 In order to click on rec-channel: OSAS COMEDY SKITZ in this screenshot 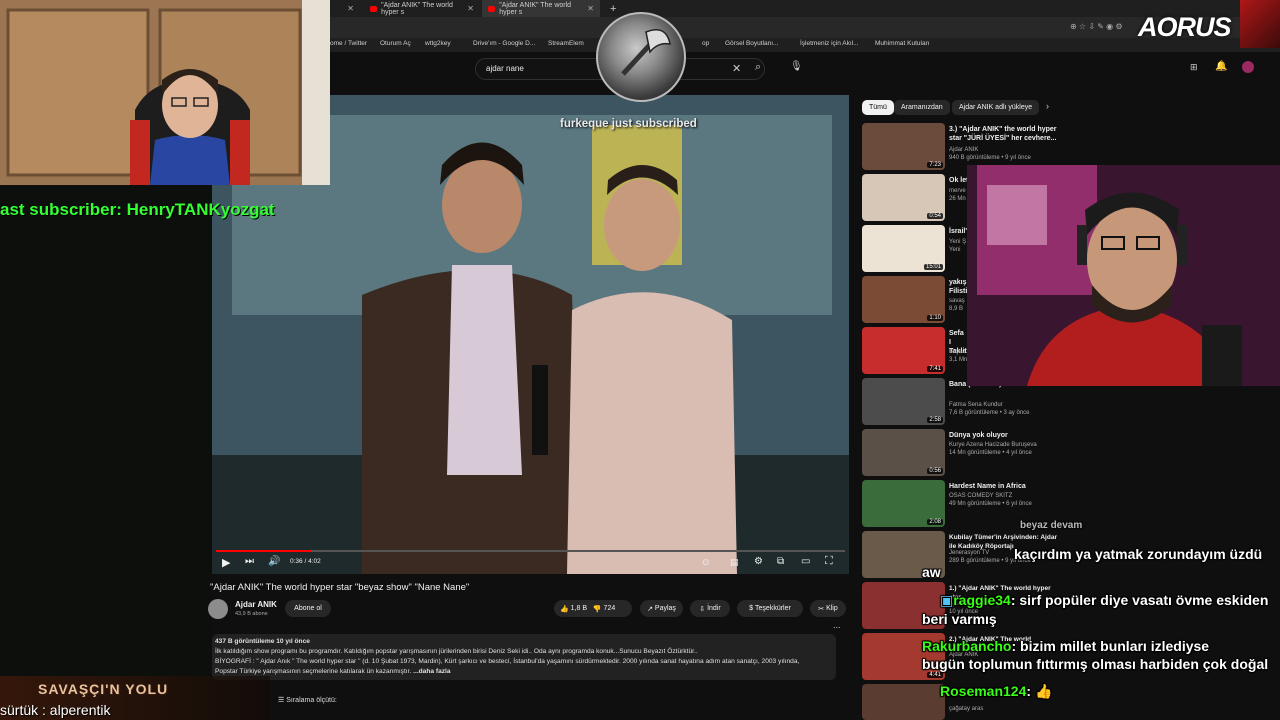, I will do `click(980, 496)`.